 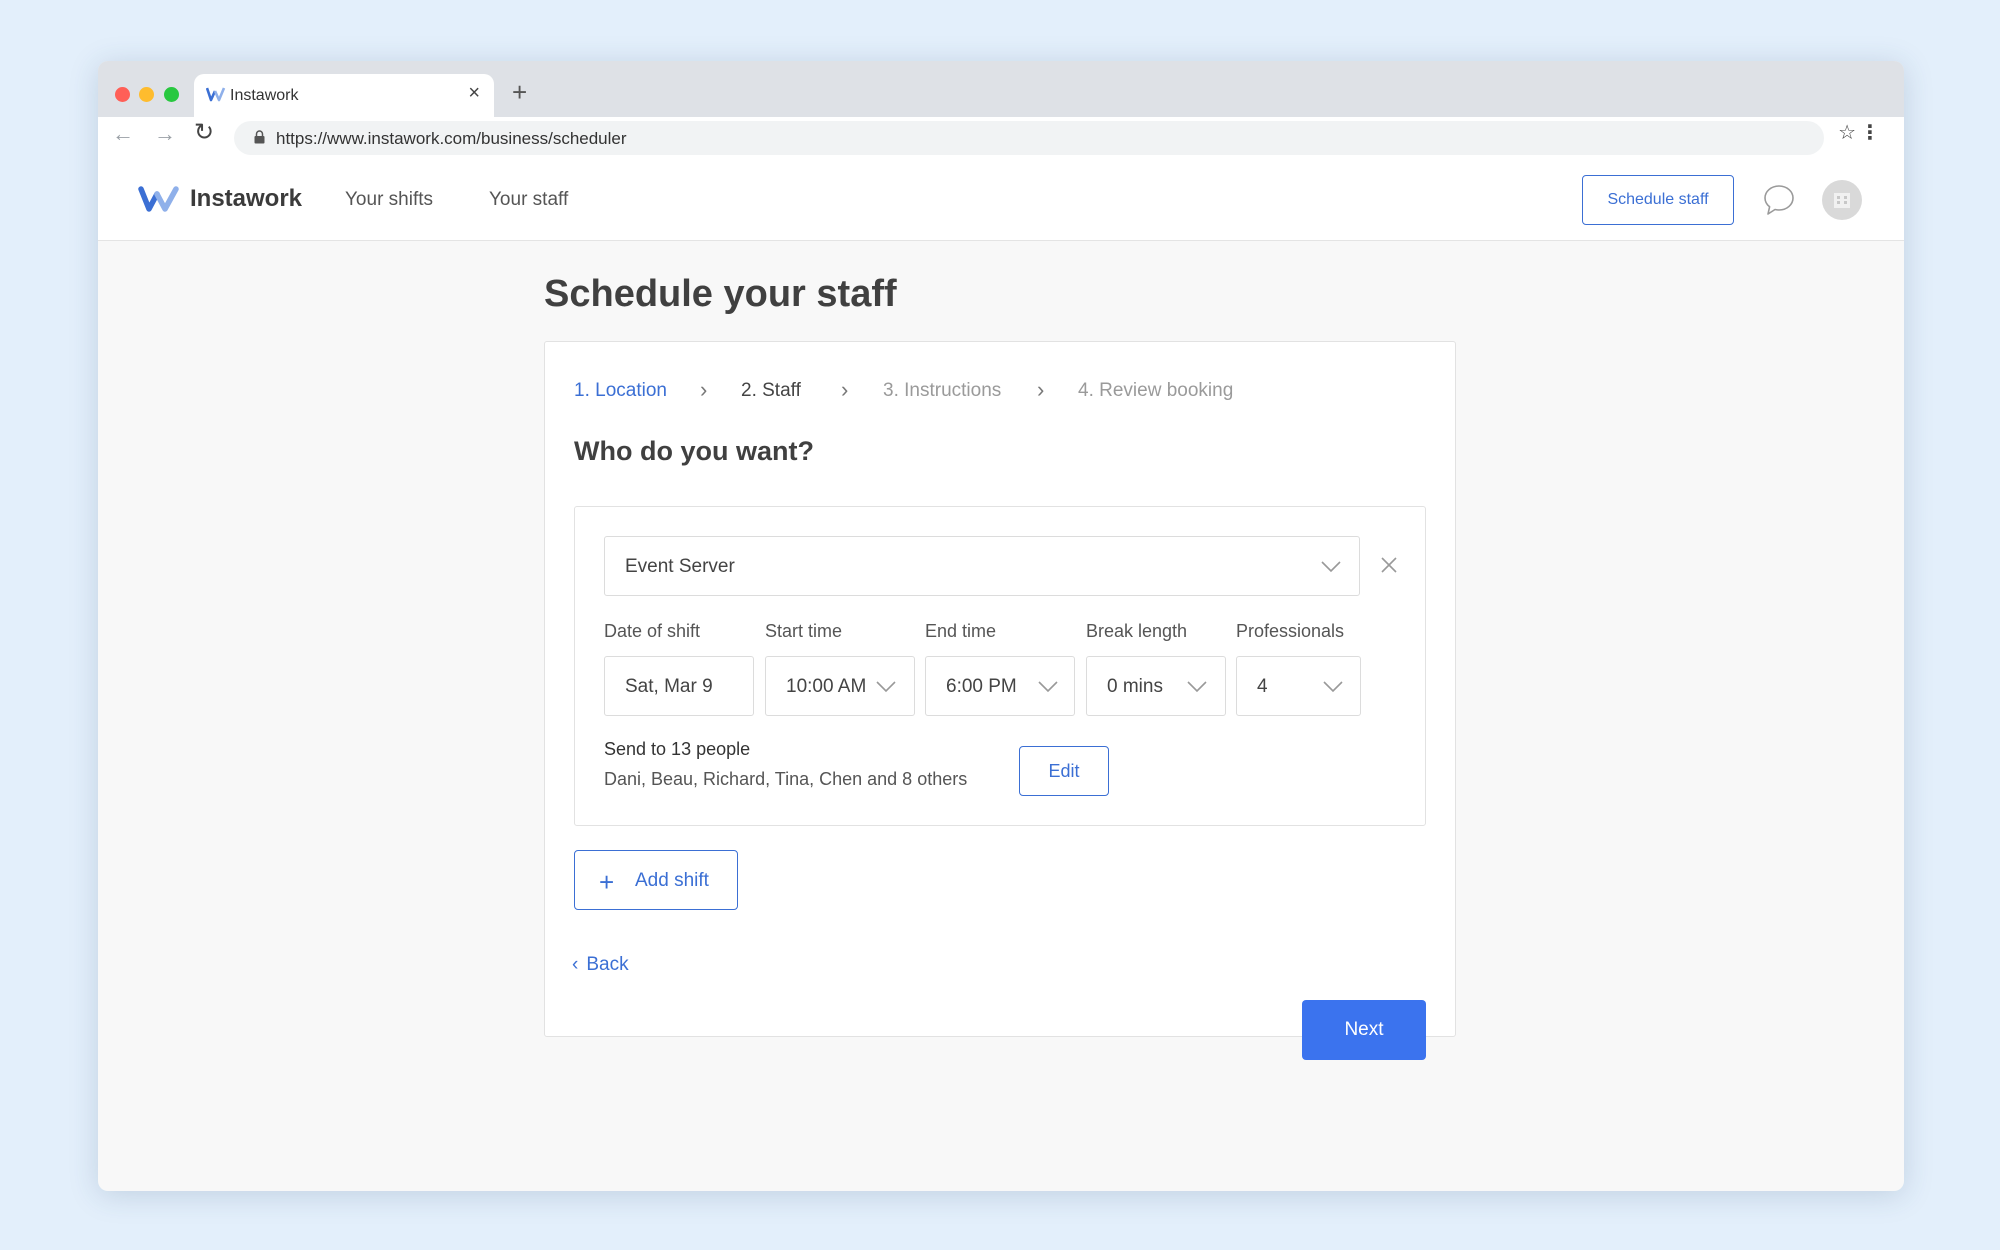 What do you see at coordinates (1137, 631) in the screenshot?
I see `break-length-label: Break length` at bounding box center [1137, 631].